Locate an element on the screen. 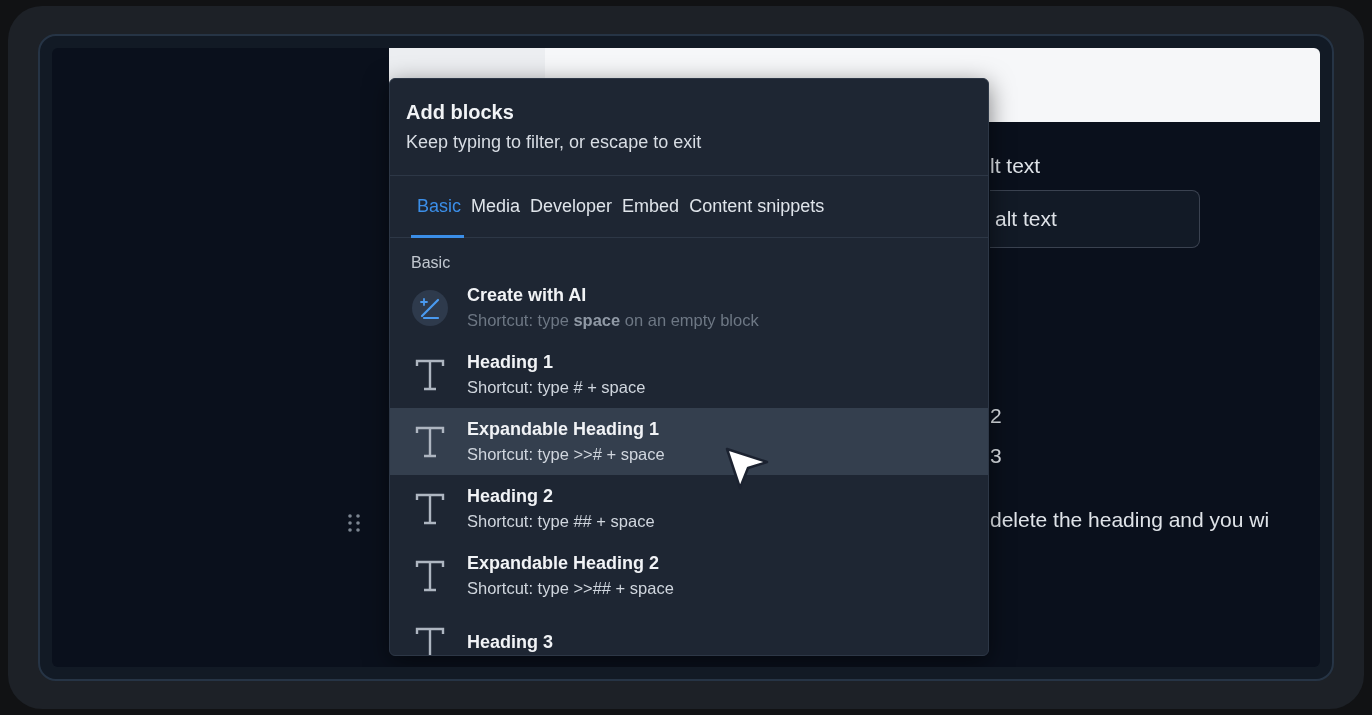 The image size is (1372, 715). menu-title: Add blocks is located at coordinates (460, 112).